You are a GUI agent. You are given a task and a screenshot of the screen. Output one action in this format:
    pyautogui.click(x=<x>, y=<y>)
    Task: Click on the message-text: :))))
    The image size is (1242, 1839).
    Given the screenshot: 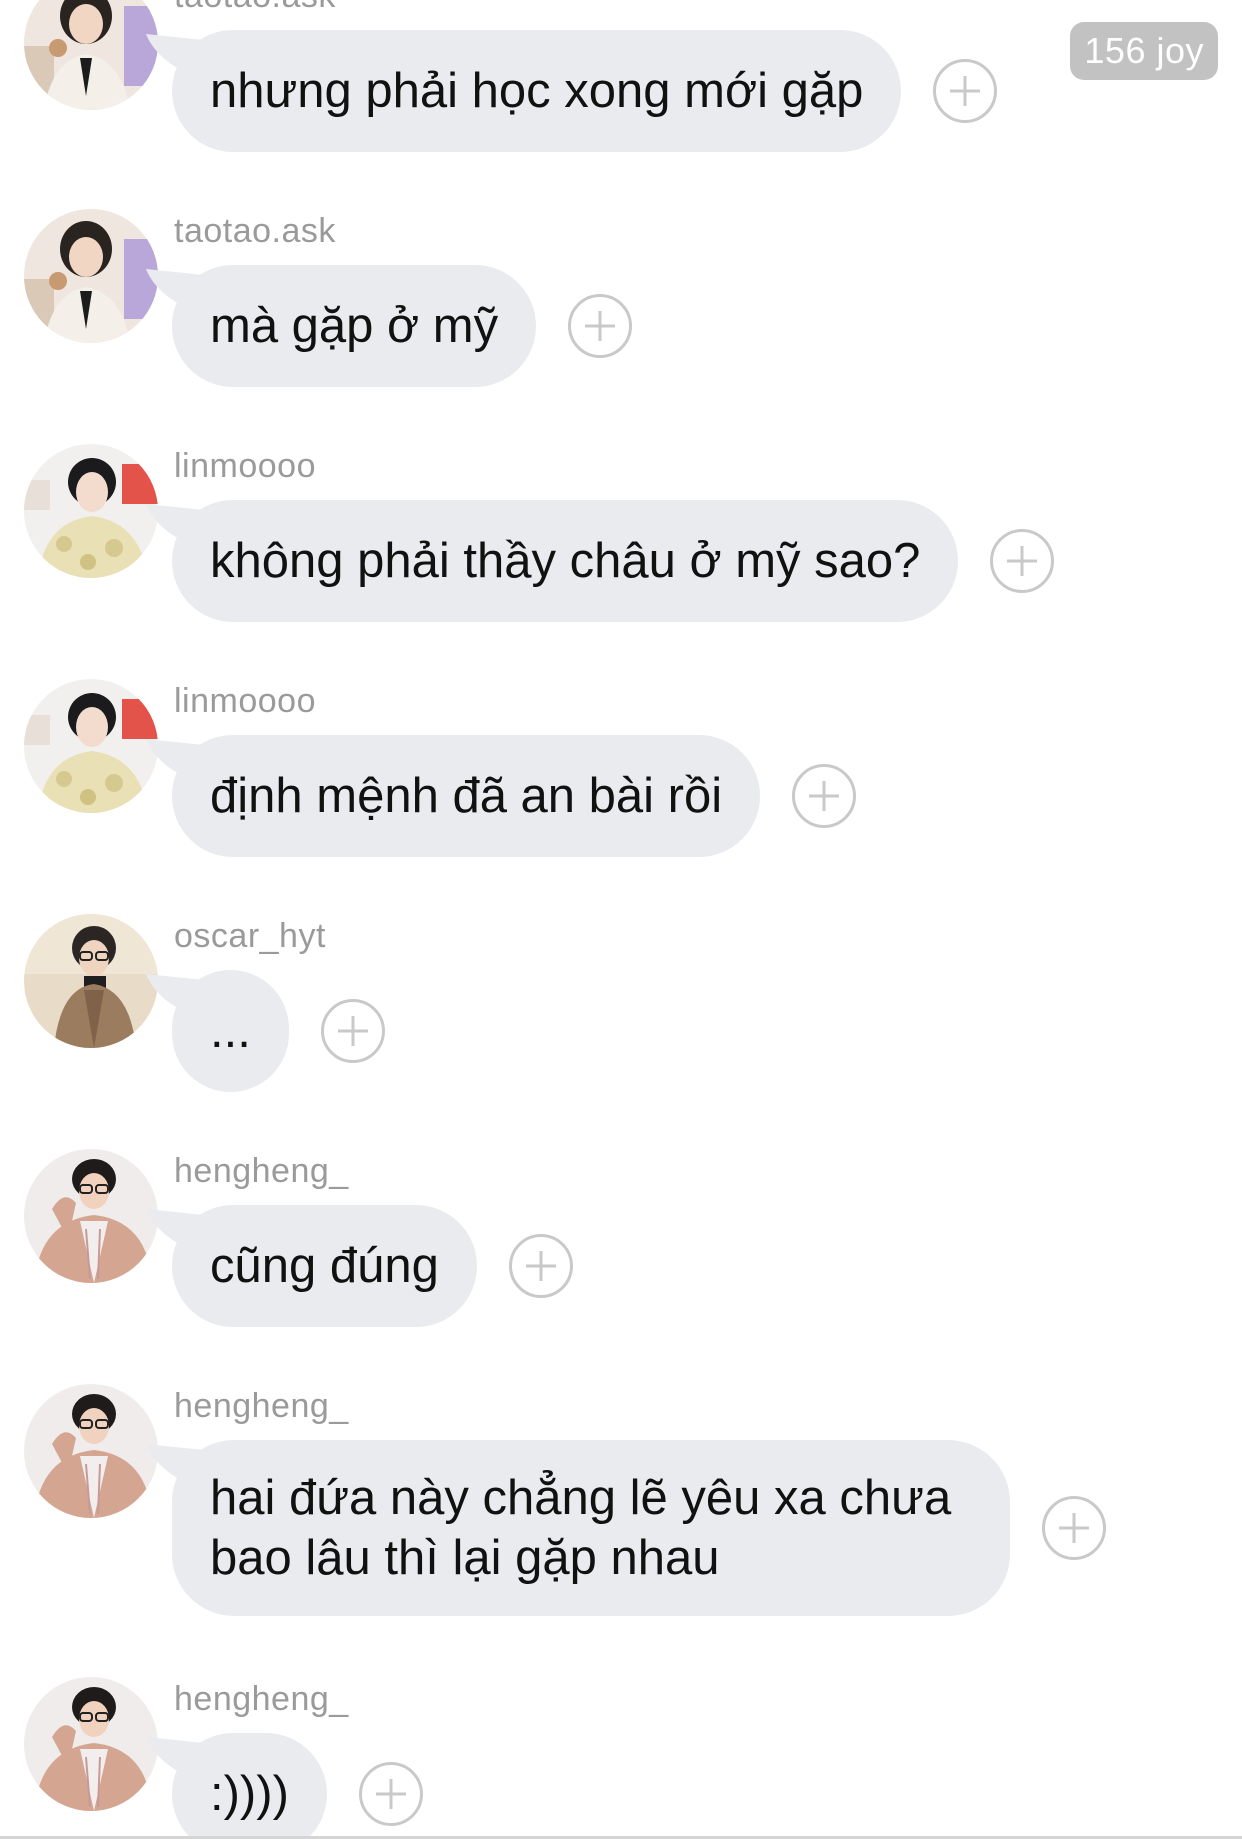 What is the action you would take?
    pyautogui.click(x=249, y=1794)
    